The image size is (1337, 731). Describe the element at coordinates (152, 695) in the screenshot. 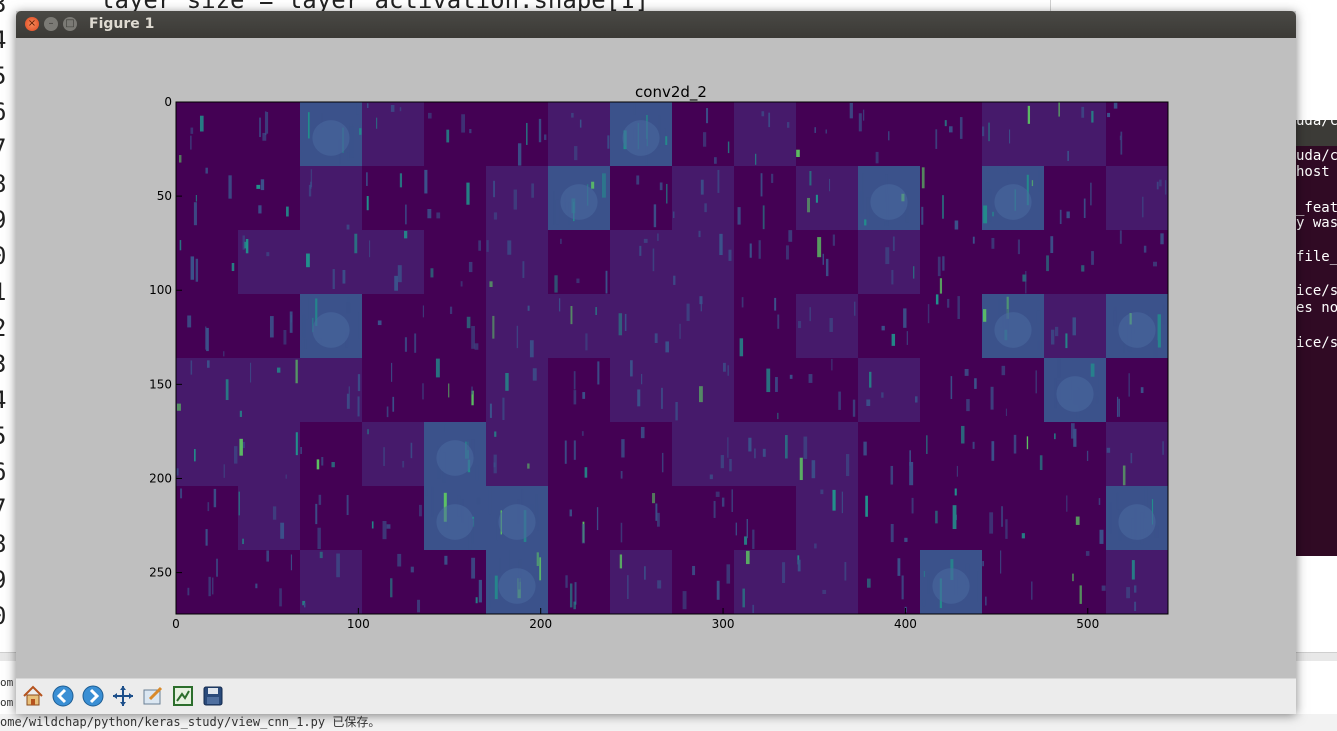

I see `zoom-button` at that location.